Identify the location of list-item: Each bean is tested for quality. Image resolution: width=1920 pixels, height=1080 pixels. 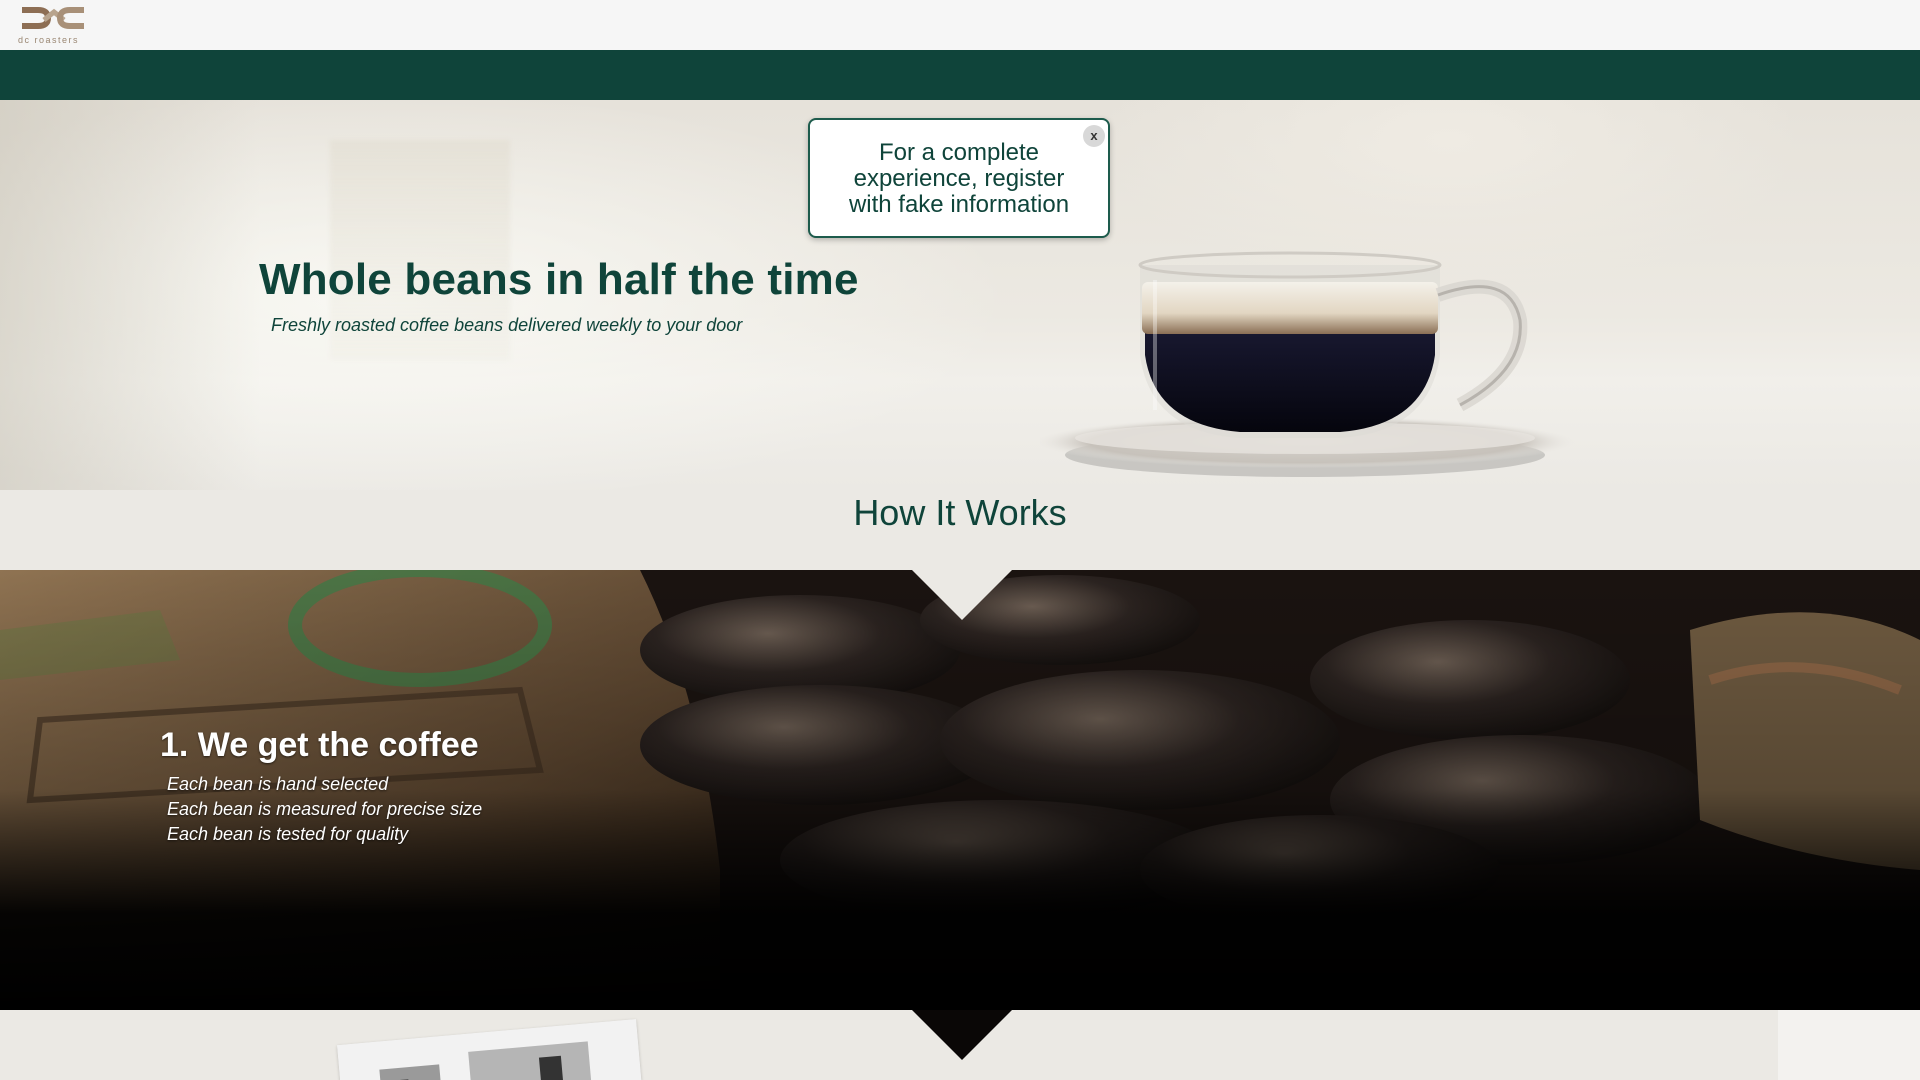
(288, 834).